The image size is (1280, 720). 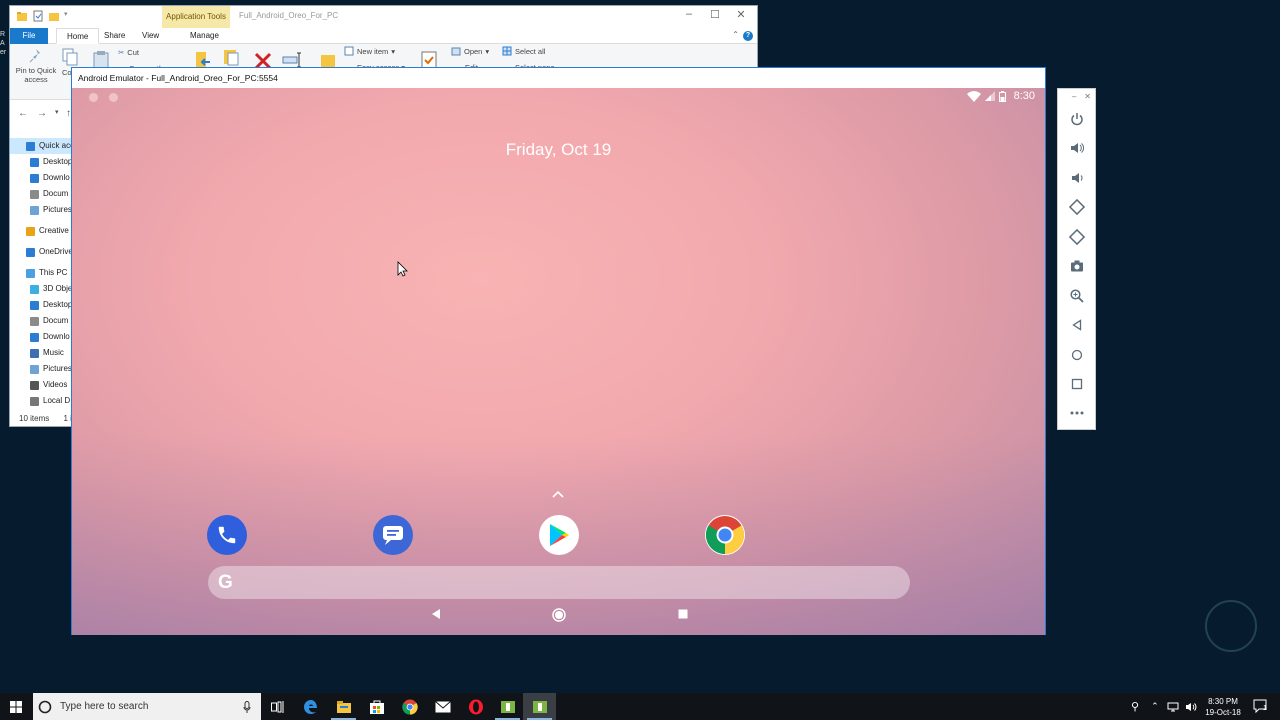 I want to click on back-arrow-icon: ←, so click(x=23, y=113).